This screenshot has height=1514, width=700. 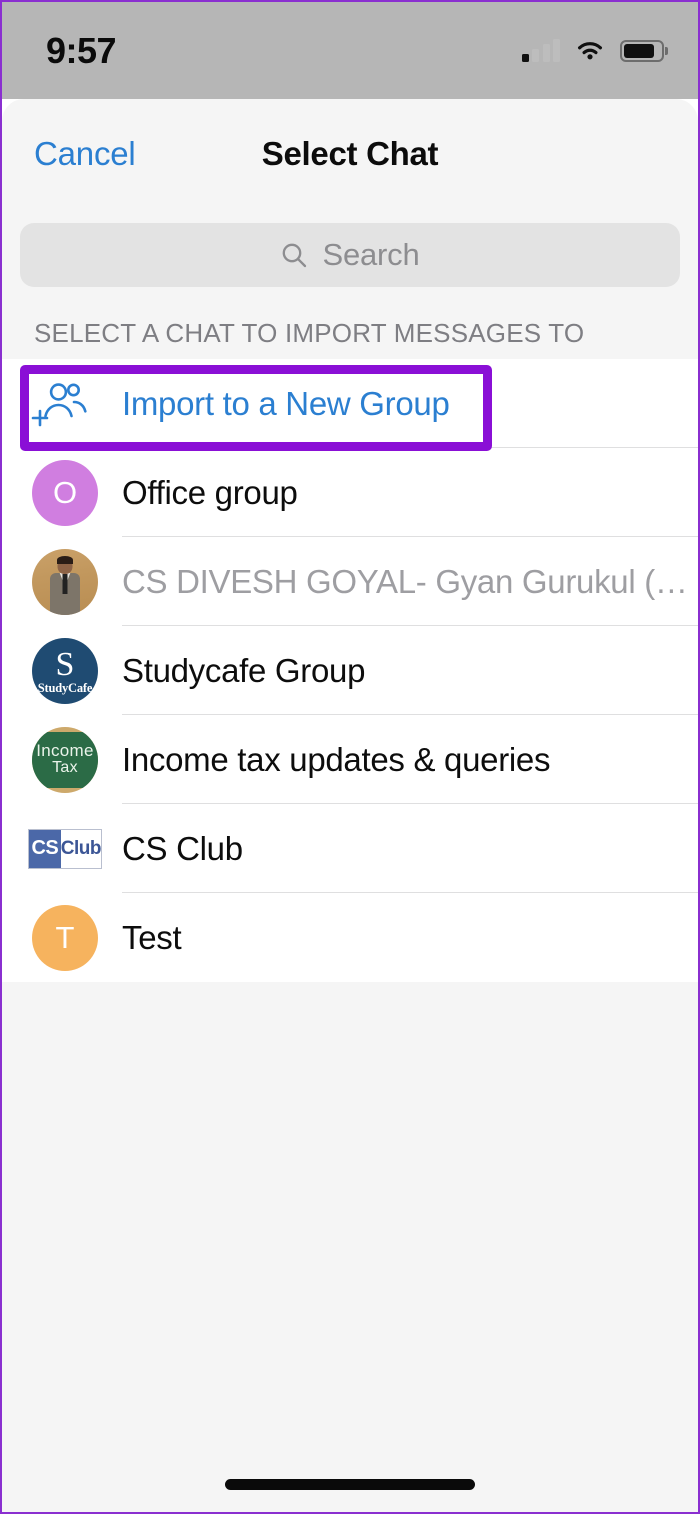 I want to click on list-item-label: Office group, so click(x=210, y=492).